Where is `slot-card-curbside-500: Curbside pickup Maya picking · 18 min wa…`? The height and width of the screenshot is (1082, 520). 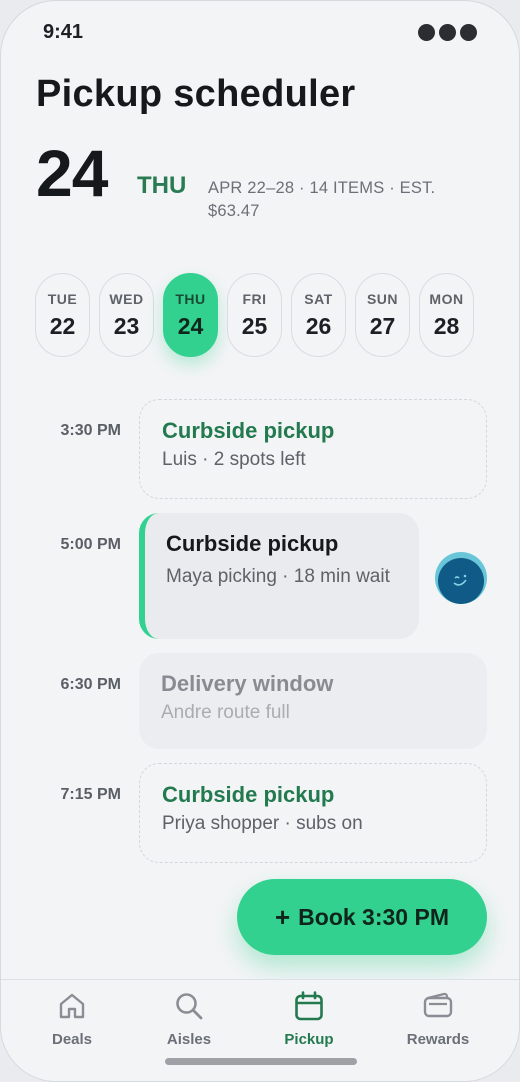 slot-card-curbside-500: Curbside pickup Maya picking · 18 min wa… is located at coordinates (279, 576).